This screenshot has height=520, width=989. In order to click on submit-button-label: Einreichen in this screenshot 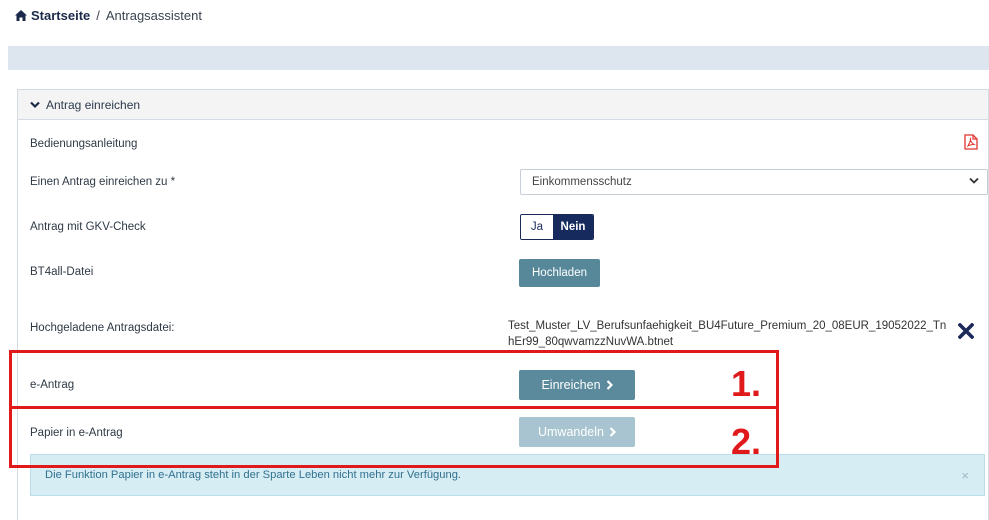, I will do `click(571, 385)`.